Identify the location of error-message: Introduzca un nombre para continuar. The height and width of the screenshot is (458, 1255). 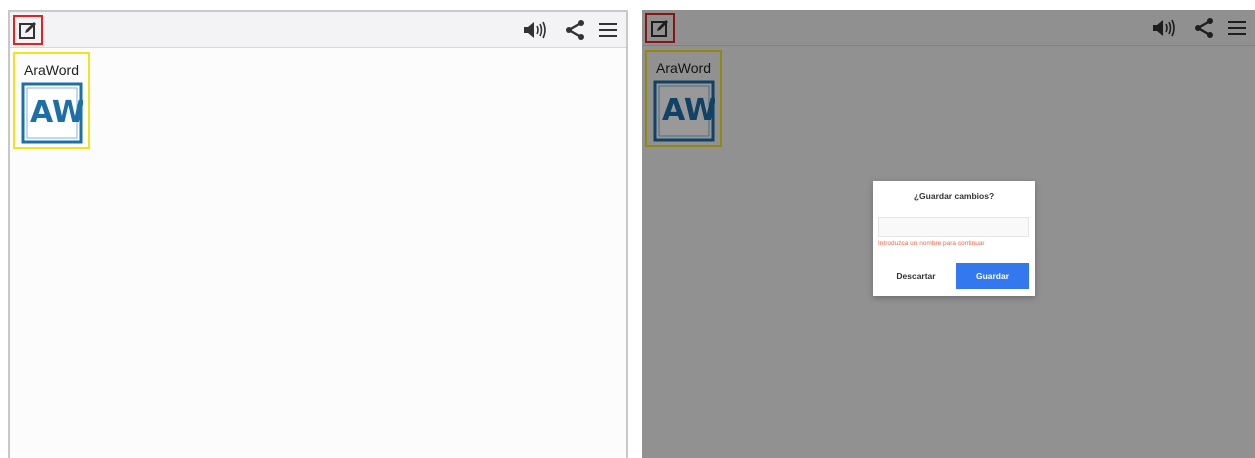
(931, 243).